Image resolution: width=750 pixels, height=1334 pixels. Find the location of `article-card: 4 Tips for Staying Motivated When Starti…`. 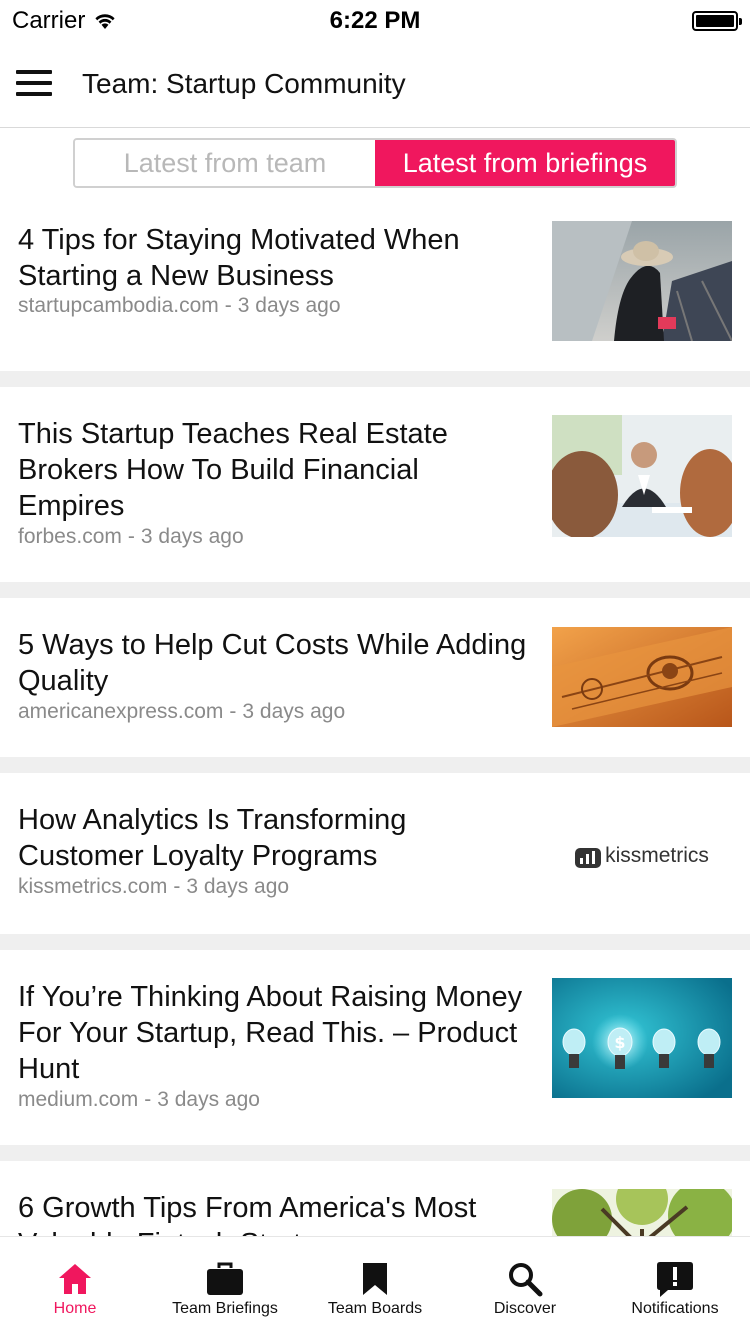

article-card: 4 Tips for Staying Motivated When Starti… is located at coordinates (375, 284).